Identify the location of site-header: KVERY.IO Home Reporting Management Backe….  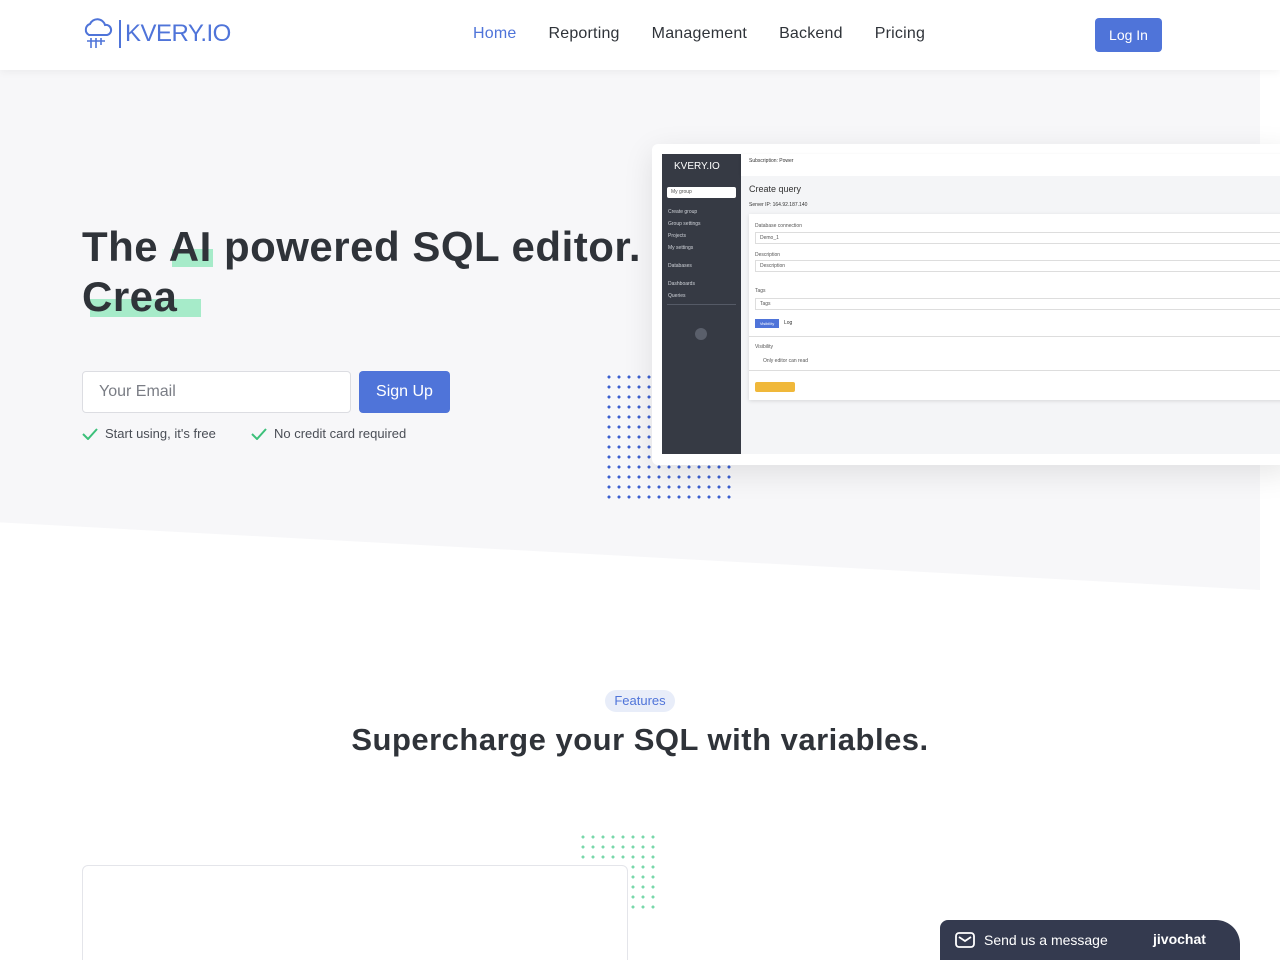
(640, 35).